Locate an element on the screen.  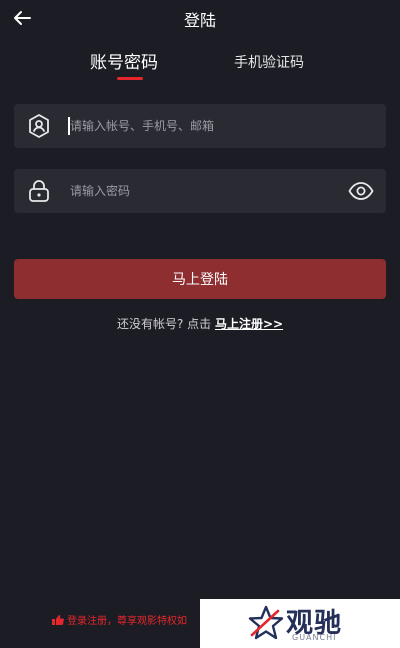
text-cursor is located at coordinates (69, 126).